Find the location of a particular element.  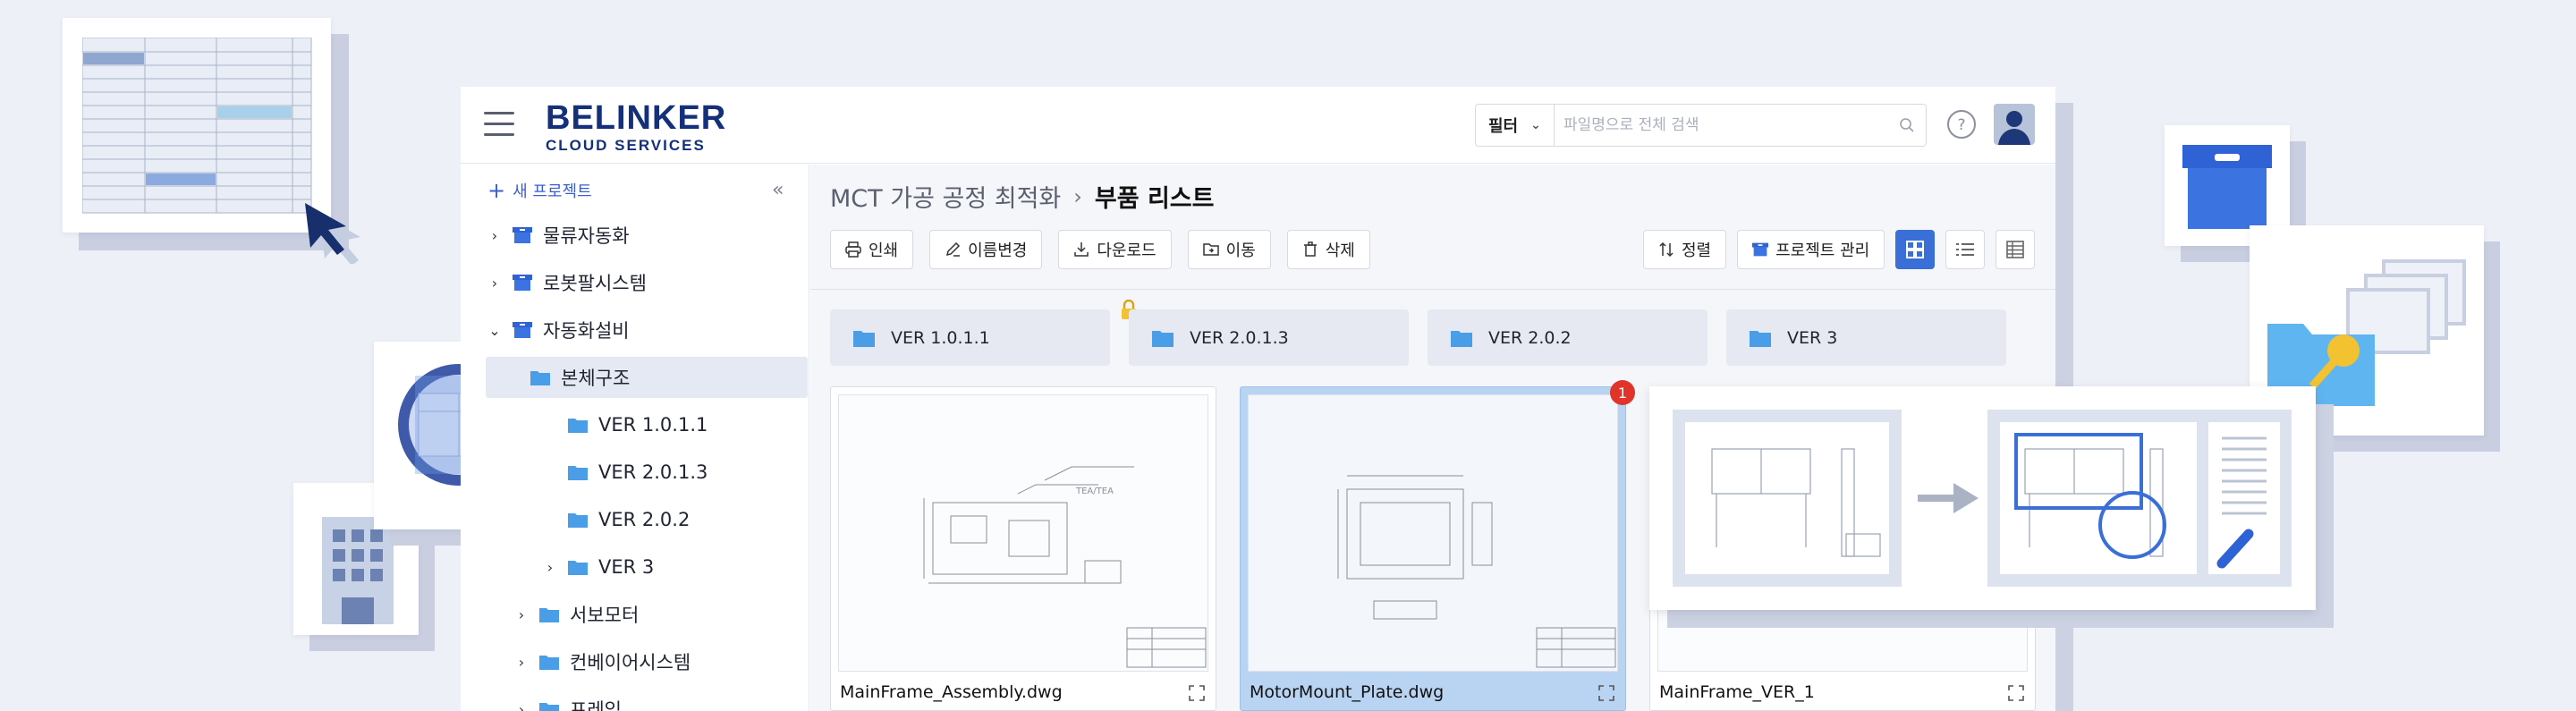

folder-card-label: VER 1.0.1.1 is located at coordinates (940, 337).